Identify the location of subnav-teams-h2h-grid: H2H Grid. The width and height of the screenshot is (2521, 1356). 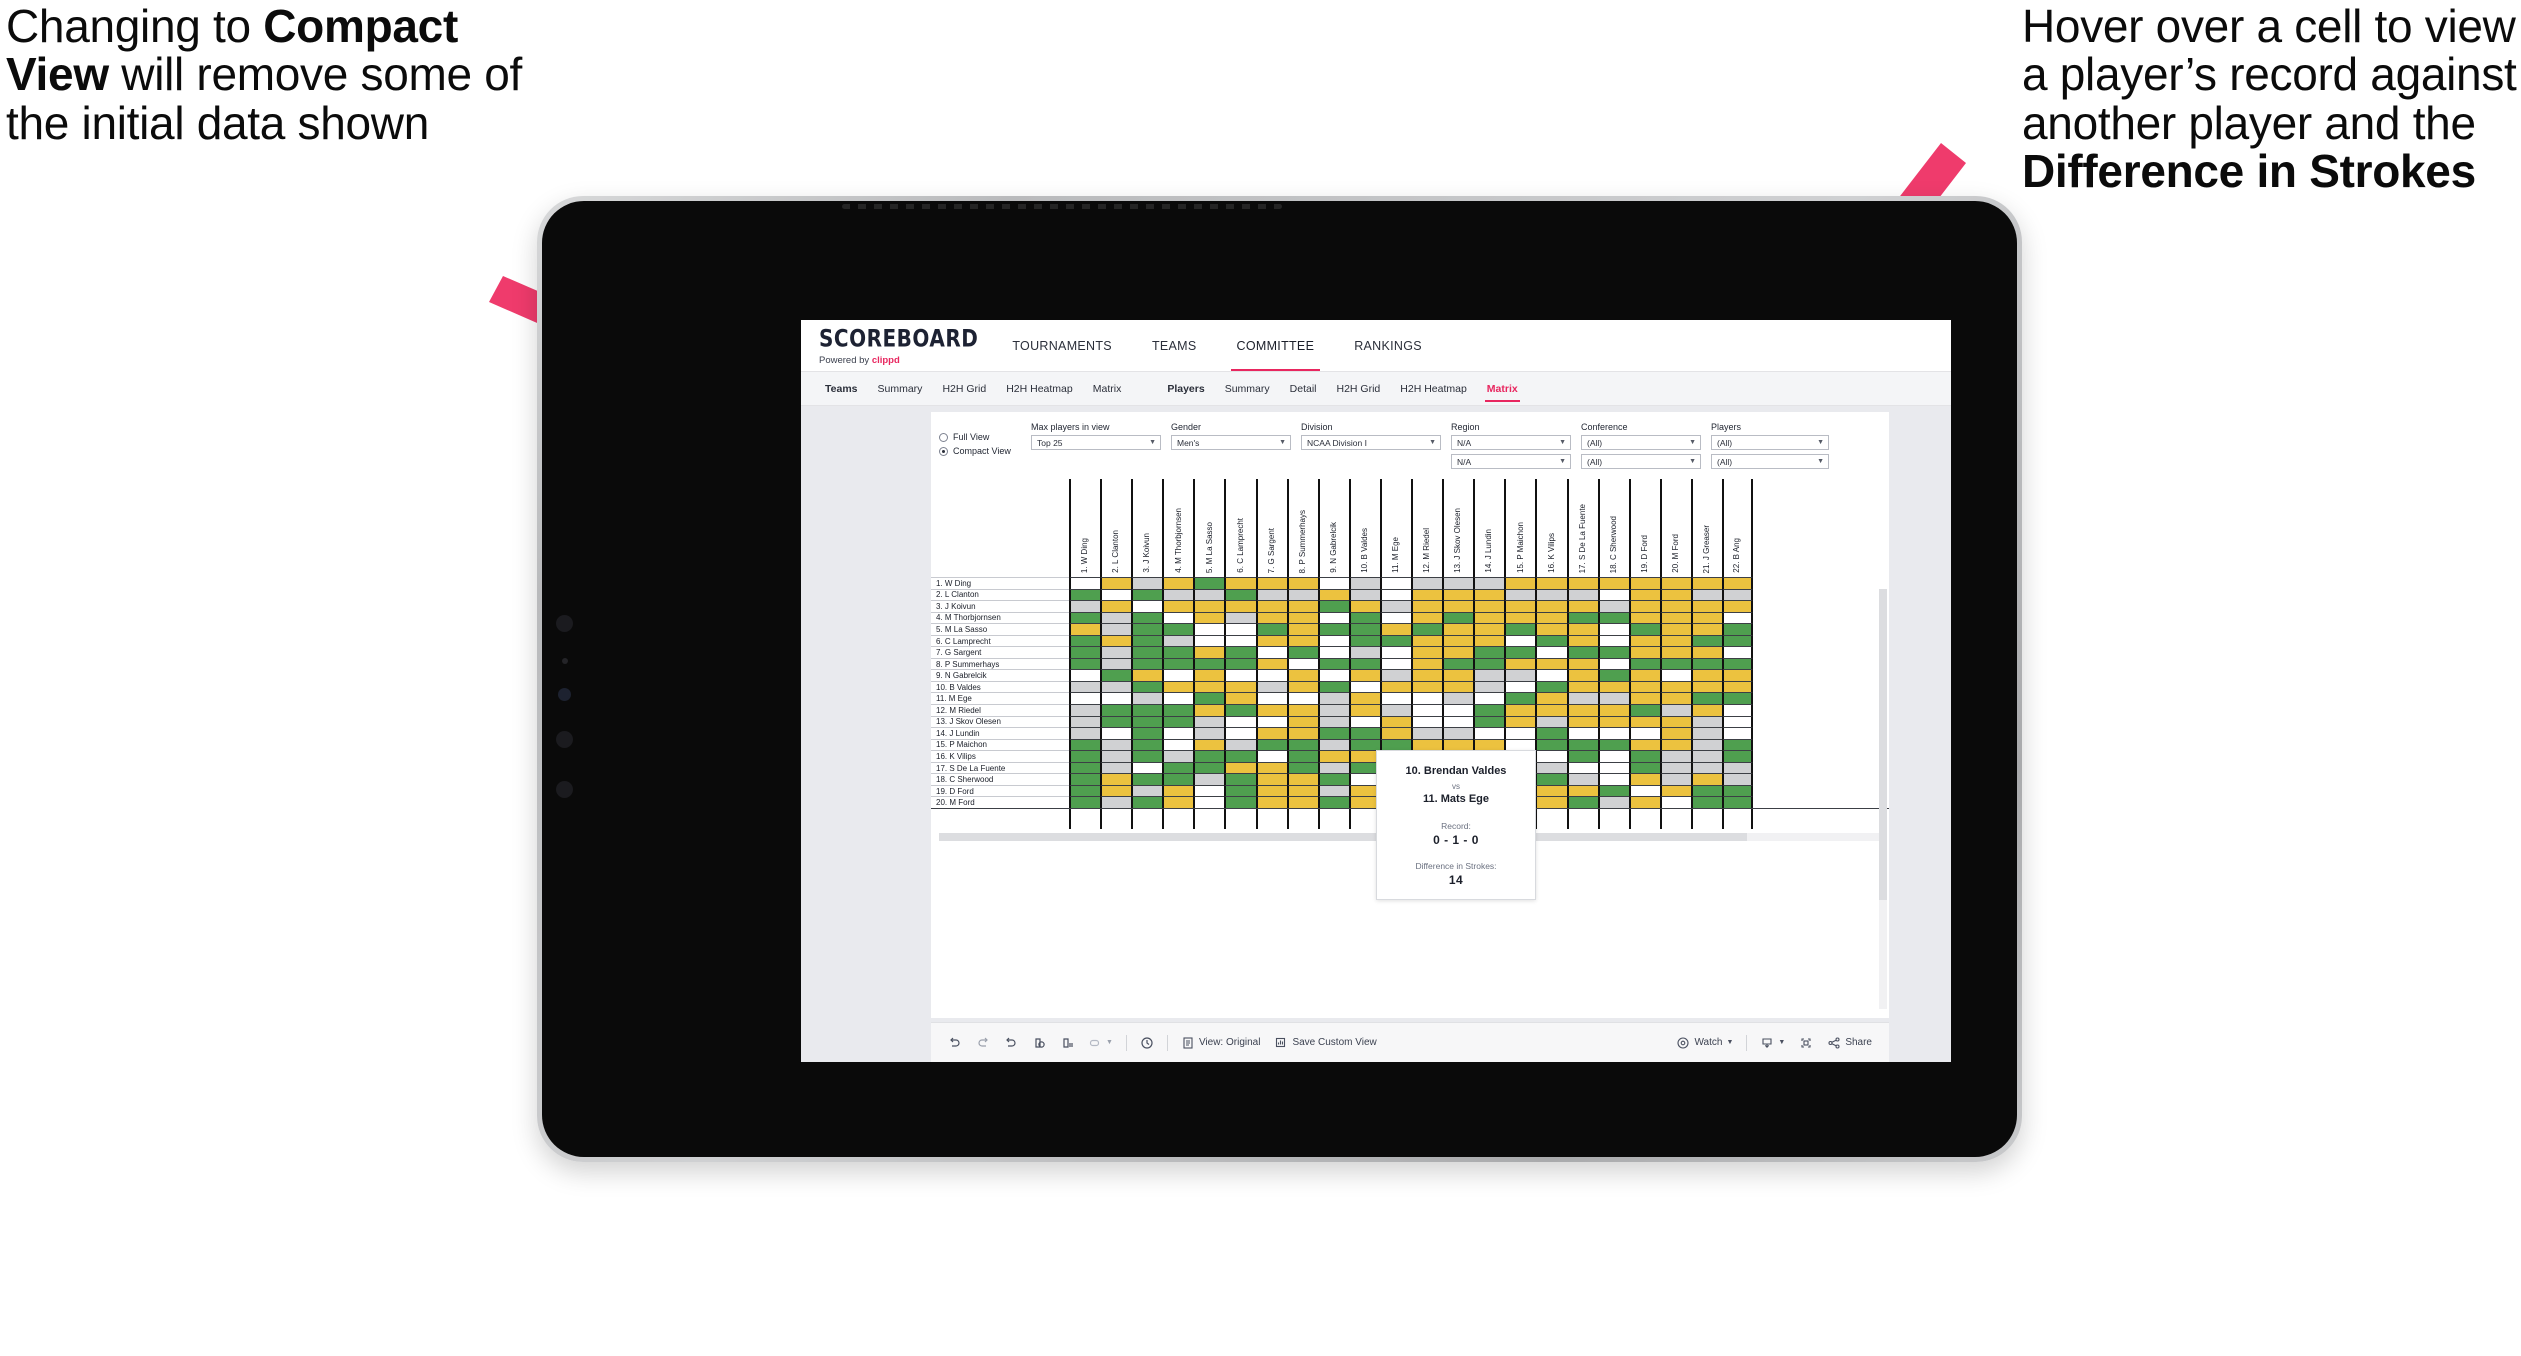
(964, 389).